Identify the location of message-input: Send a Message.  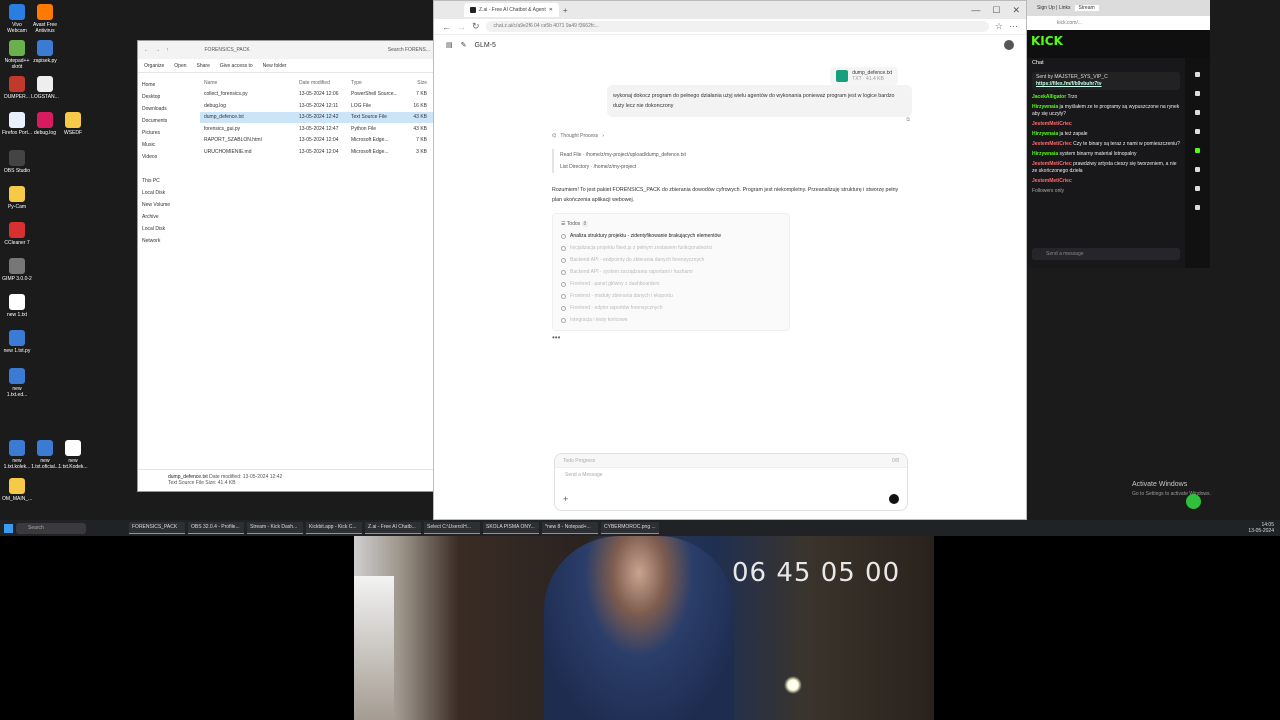
(736, 475).